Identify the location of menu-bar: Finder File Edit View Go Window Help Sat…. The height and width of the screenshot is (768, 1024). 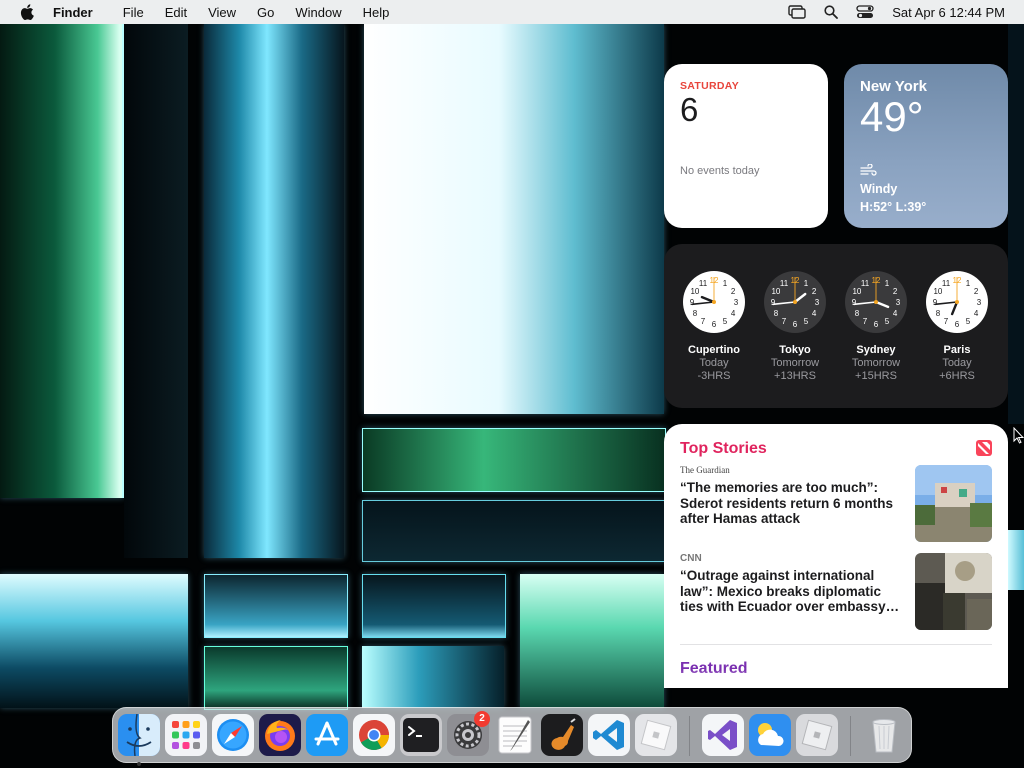
(512, 12).